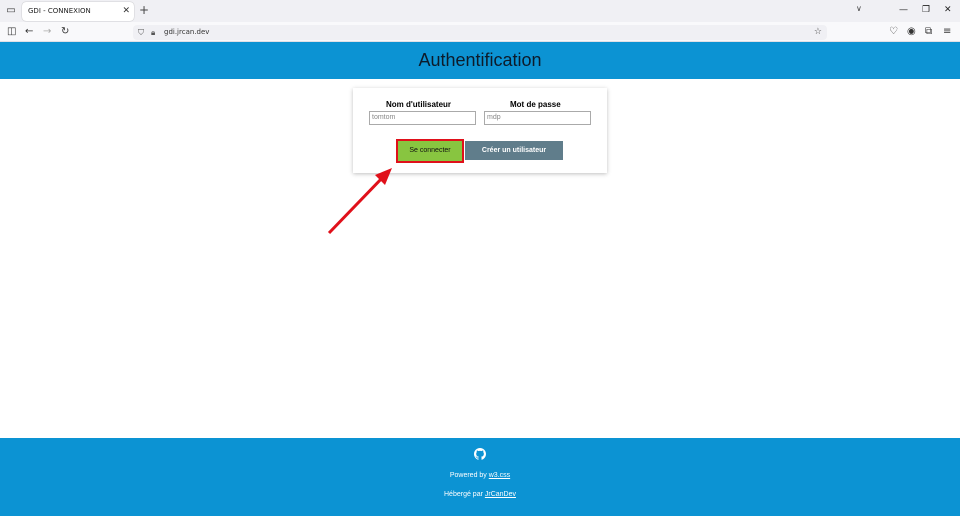 This screenshot has height=516, width=960. I want to click on minimize-icon: —, so click(903, 10).